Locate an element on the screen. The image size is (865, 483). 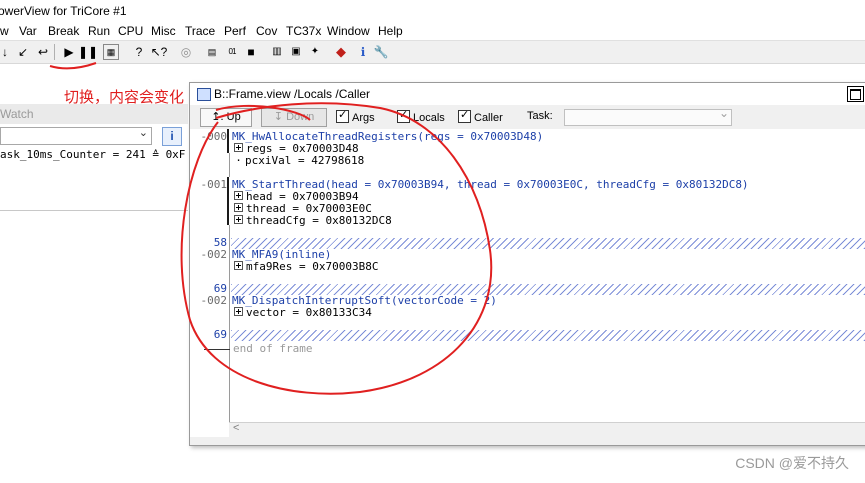
menu-trace: Trace is located at coordinates (200, 31).